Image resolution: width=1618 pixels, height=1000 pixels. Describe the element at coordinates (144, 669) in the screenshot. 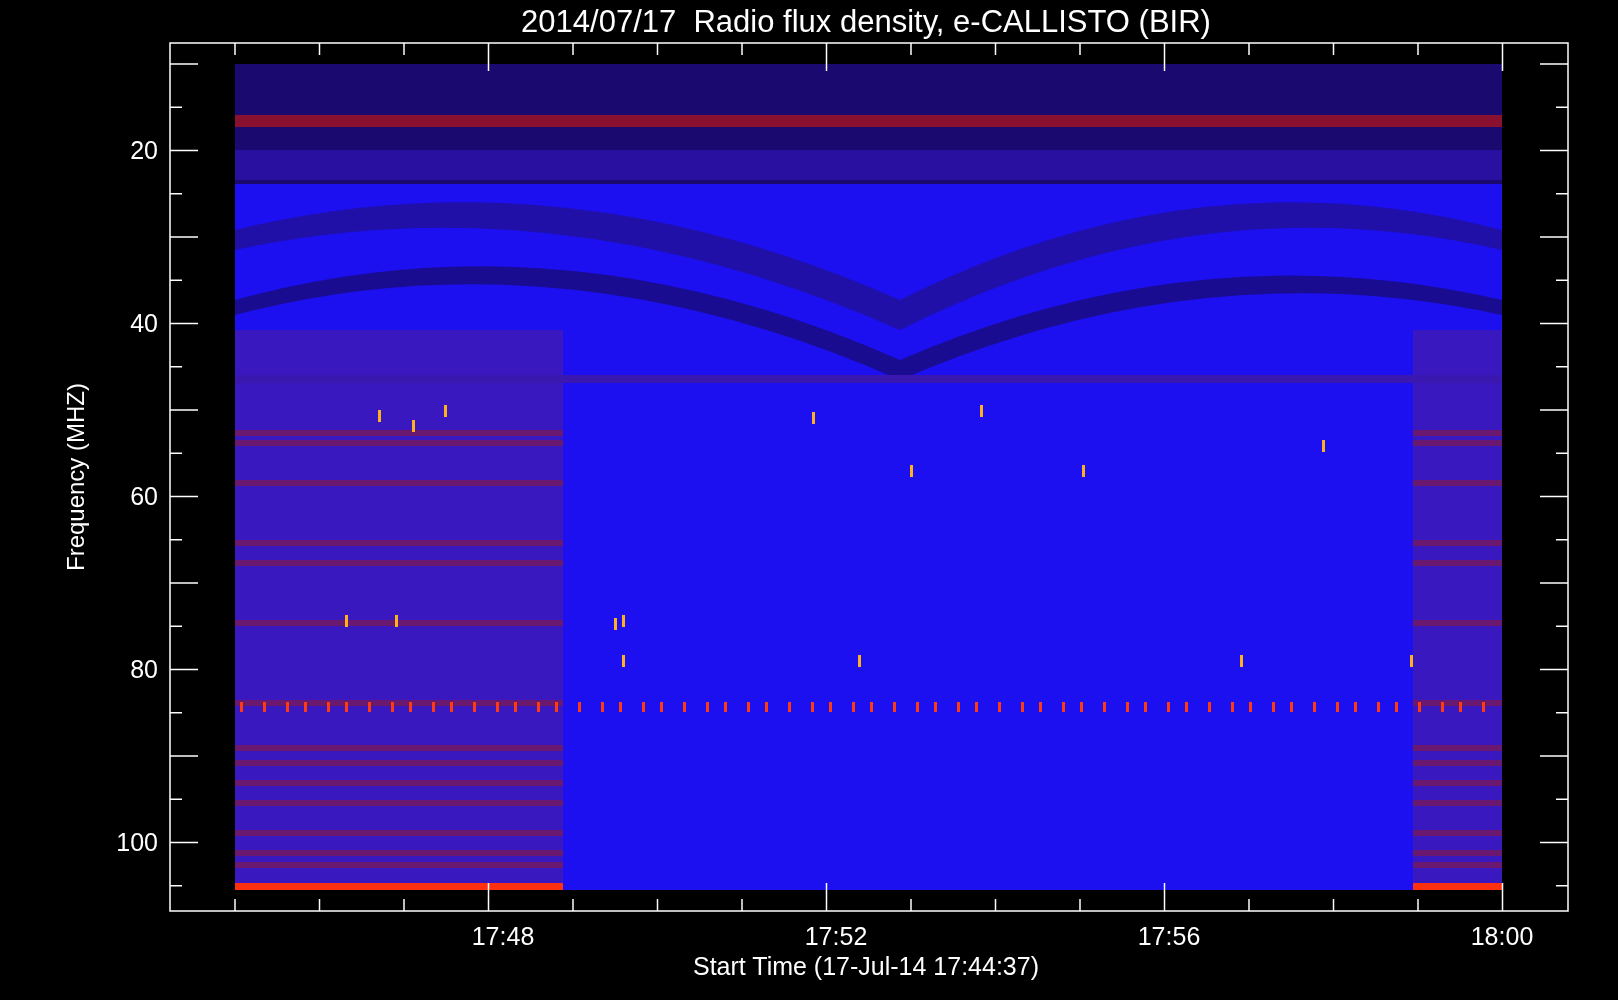

I see `y-tick-label: 80` at that location.